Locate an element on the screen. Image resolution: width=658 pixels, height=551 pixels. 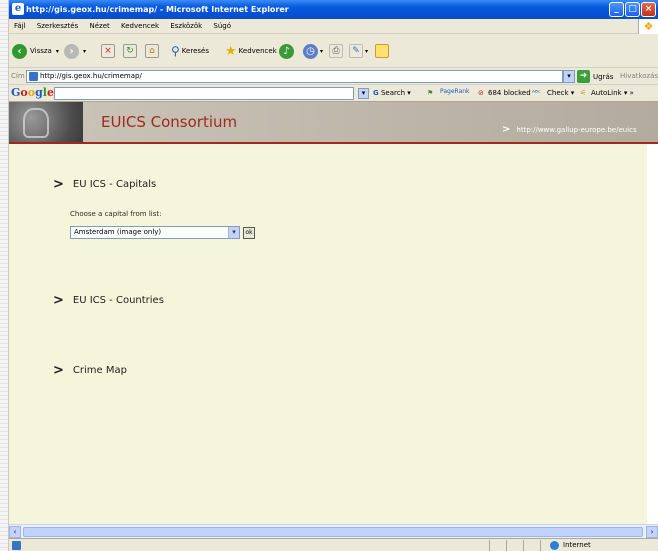
scroll-thumb is located at coordinates (333, 532).